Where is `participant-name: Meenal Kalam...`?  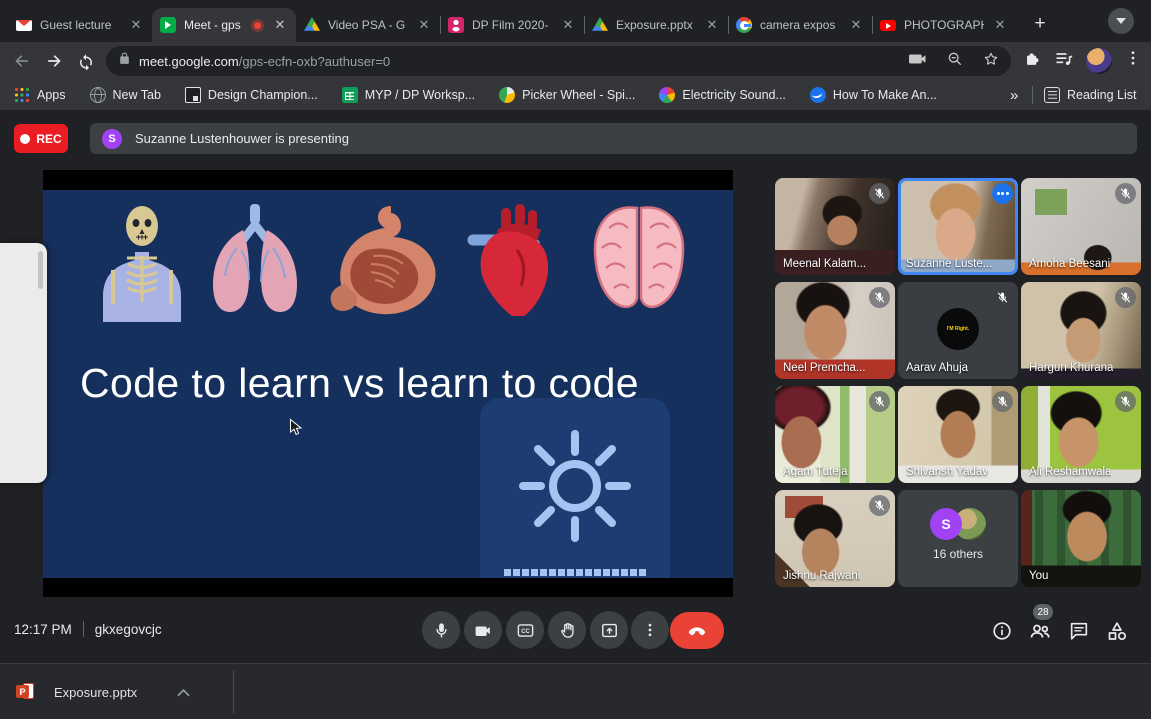
participant-name: Meenal Kalam... is located at coordinates (825, 264).